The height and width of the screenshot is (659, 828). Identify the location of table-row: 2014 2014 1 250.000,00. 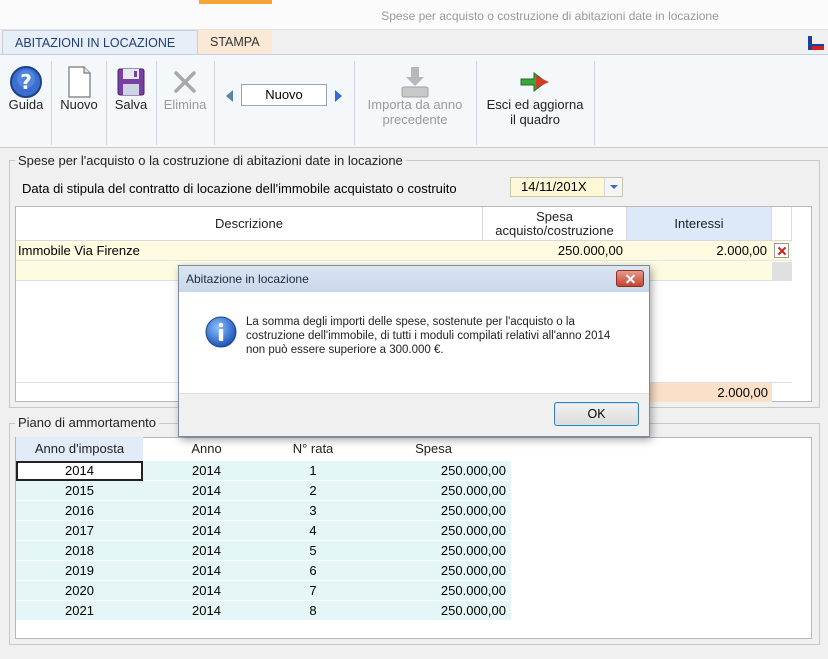
(263, 471).